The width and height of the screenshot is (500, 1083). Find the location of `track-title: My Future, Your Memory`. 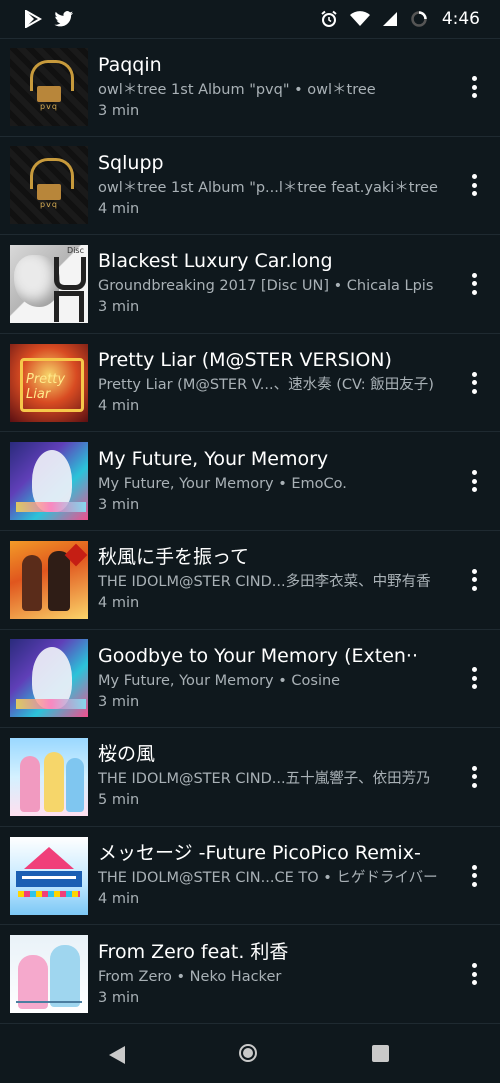

track-title: My Future, Your Memory is located at coordinates (213, 458).